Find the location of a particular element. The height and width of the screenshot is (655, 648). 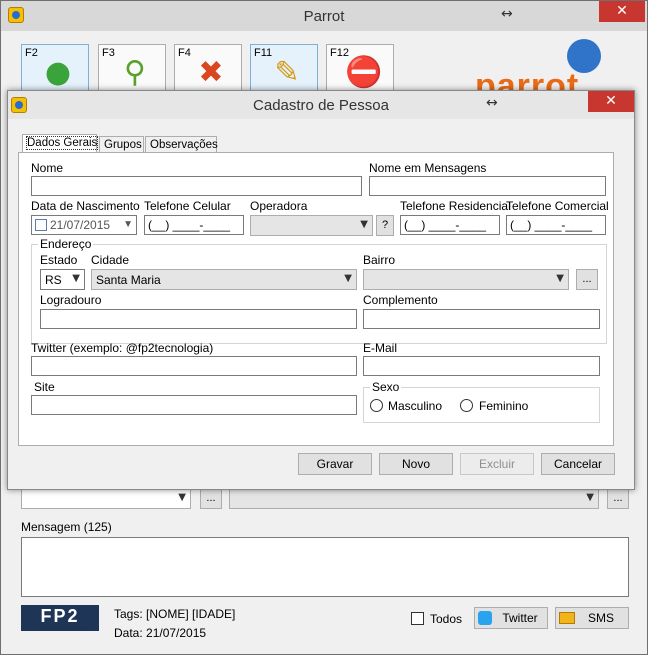

tools-icon: ✎ is located at coordinates (287, 72).